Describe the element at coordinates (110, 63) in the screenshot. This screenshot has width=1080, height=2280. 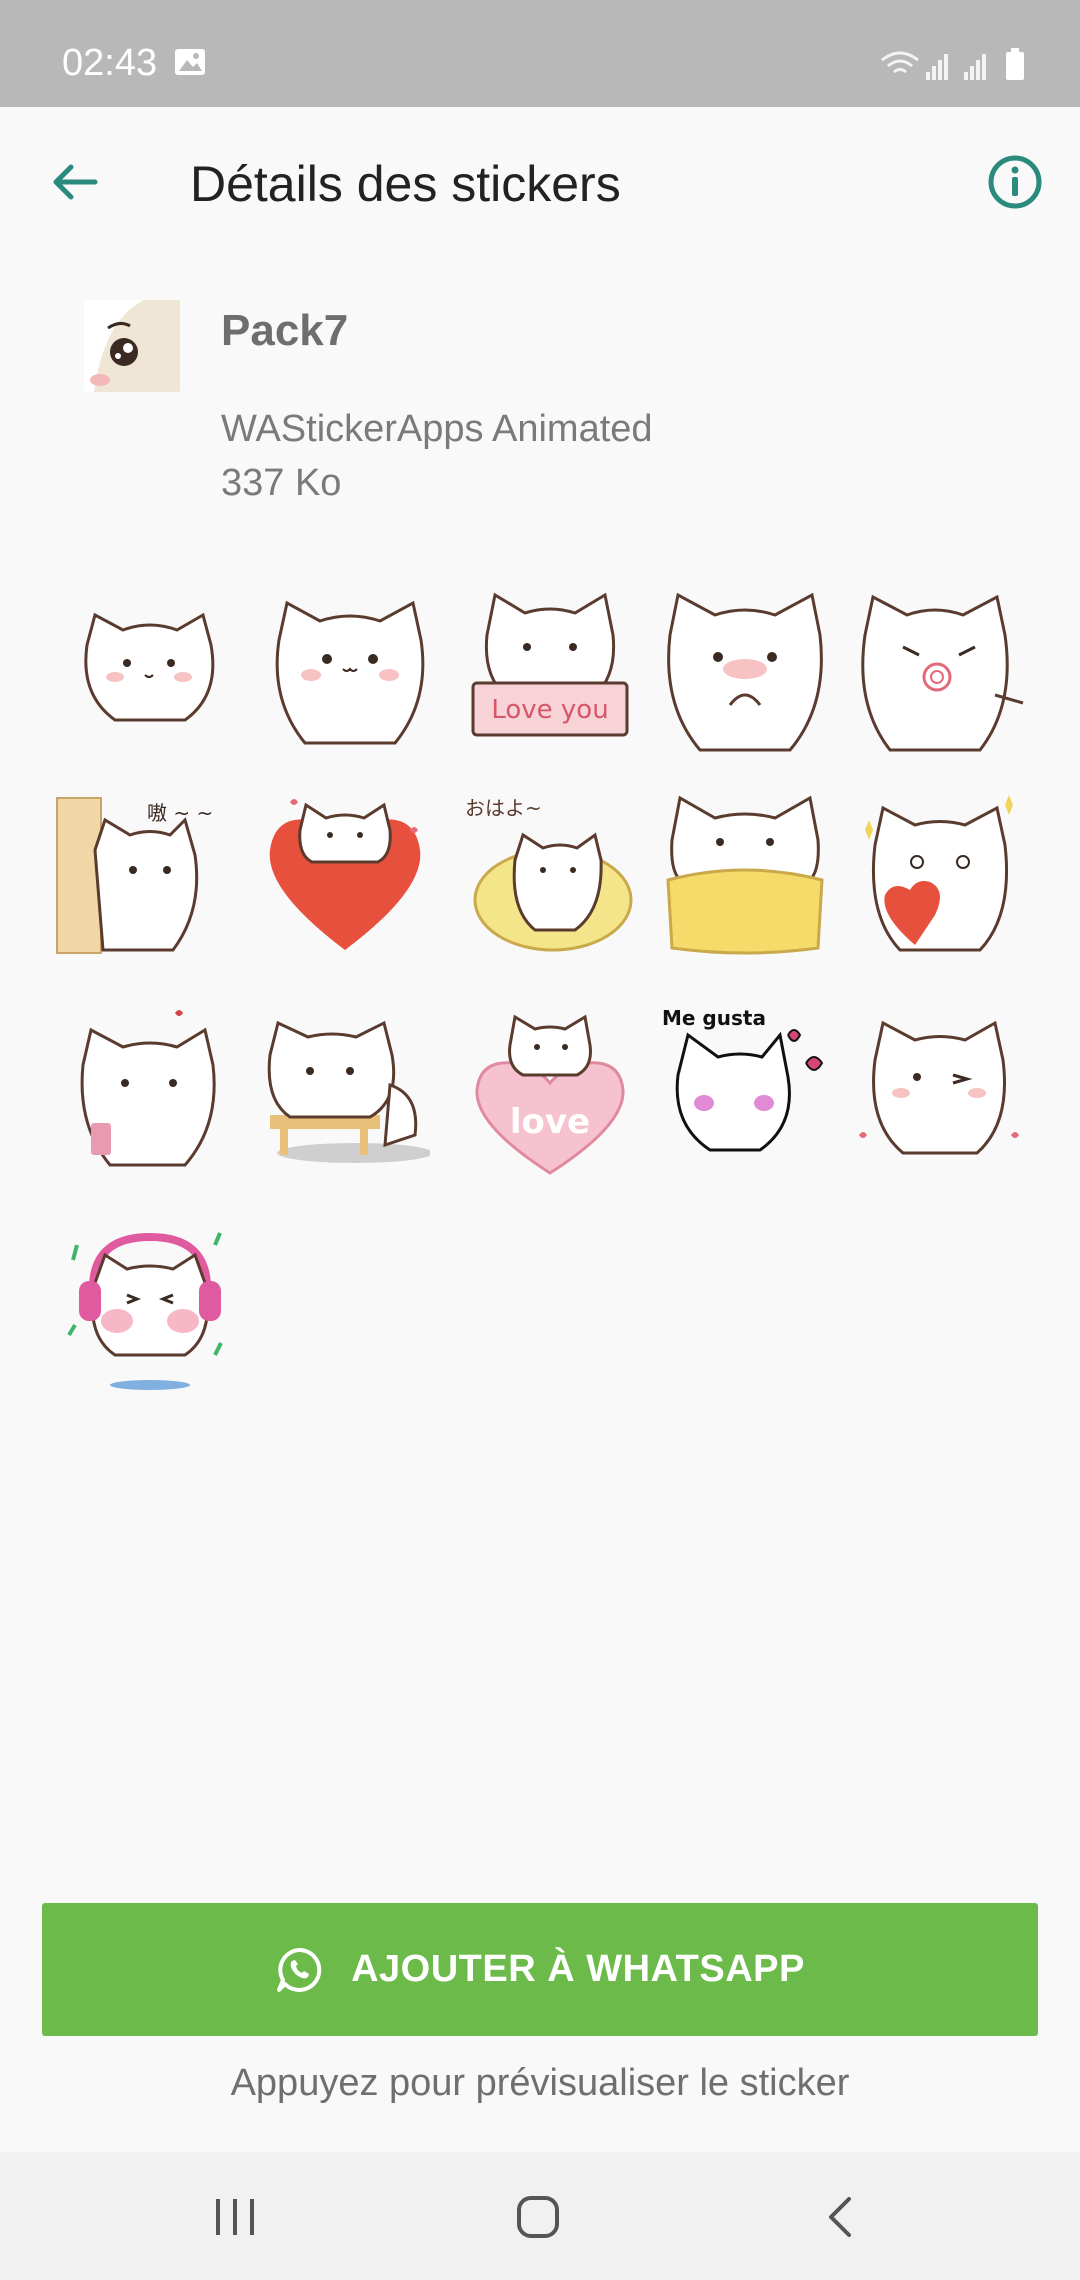
I see `status-time: 02:43` at that location.